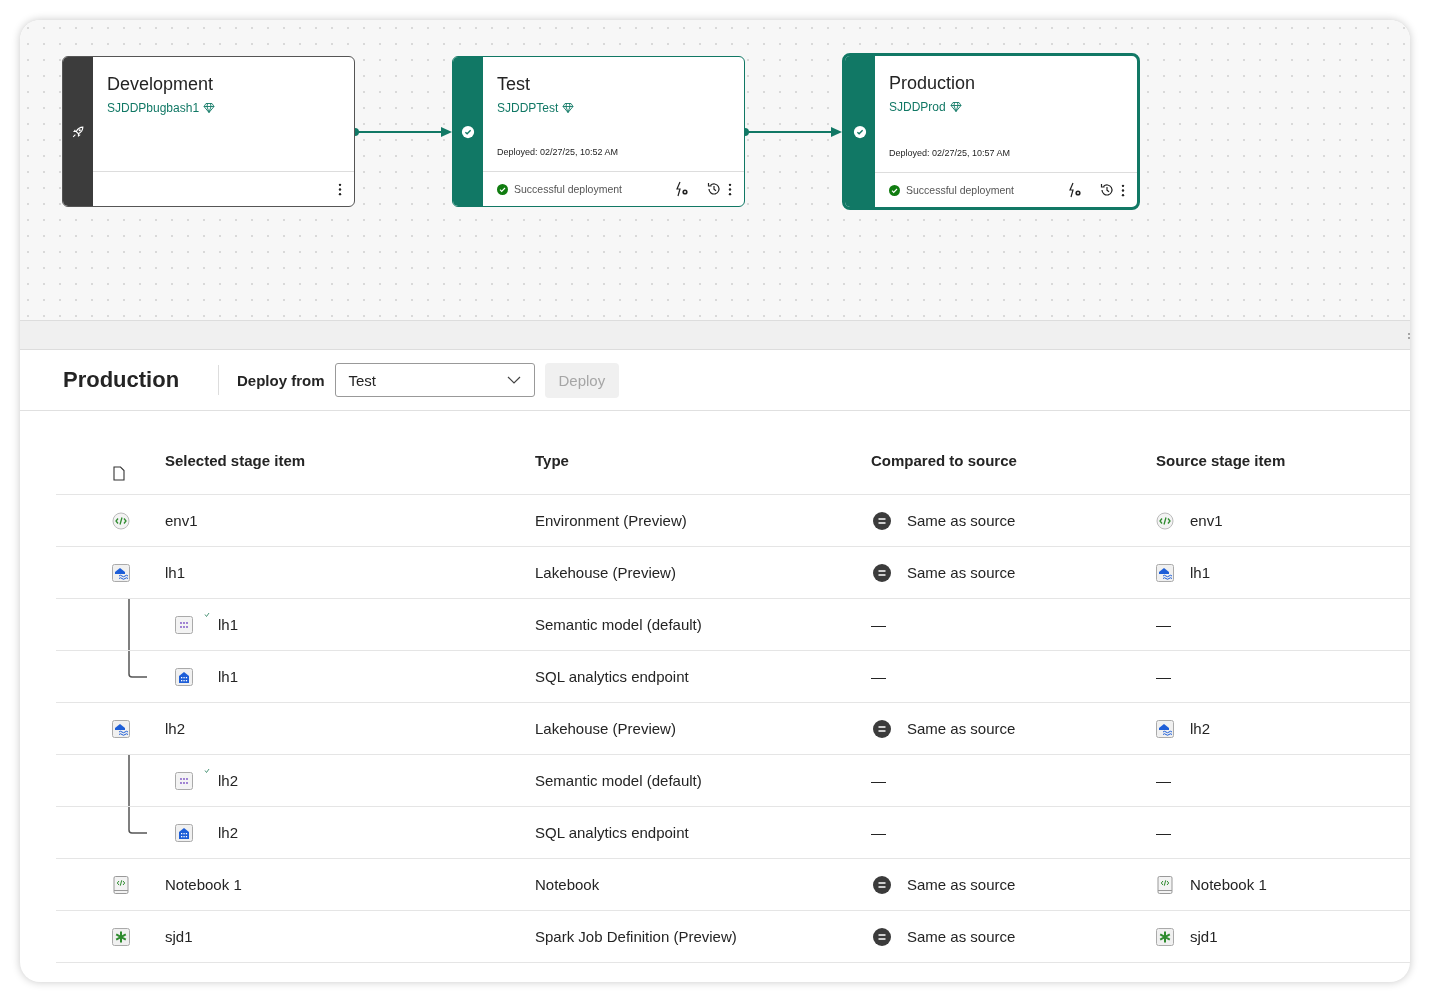 The width and height of the screenshot is (1430, 1002). What do you see at coordinates (598, 131) in the screenshot?
I see `stage-card: Test SJDDPTest Deployed: 02/27/25, 10:52 AM Successful deployment` at bounding box center [598, 131].